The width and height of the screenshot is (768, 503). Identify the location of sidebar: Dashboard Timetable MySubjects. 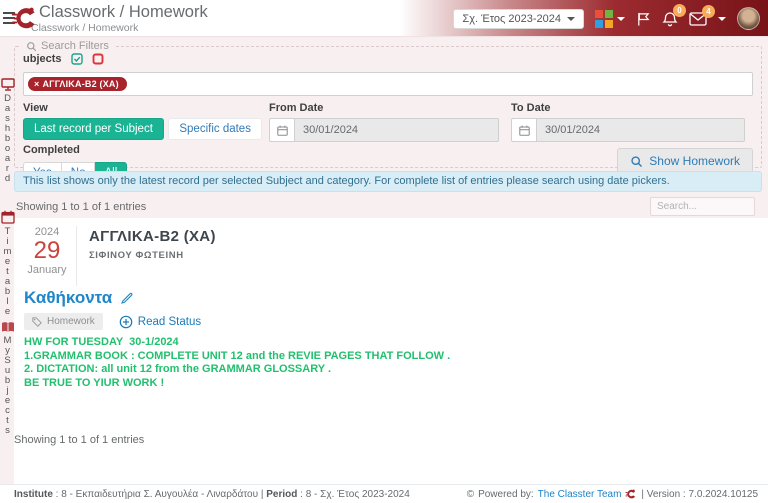
(7, 260).